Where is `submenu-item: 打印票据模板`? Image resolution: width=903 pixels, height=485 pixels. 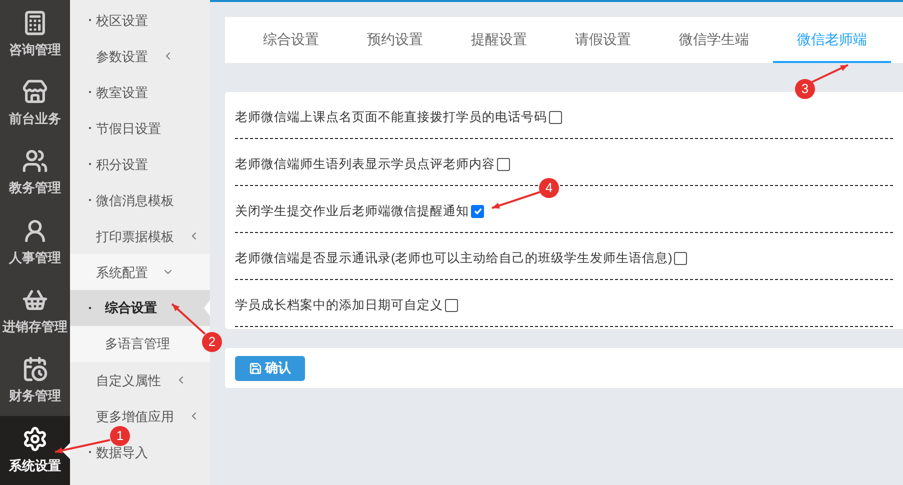 submenu-item: 打印票据模板 is located at coordinates (135, 236).